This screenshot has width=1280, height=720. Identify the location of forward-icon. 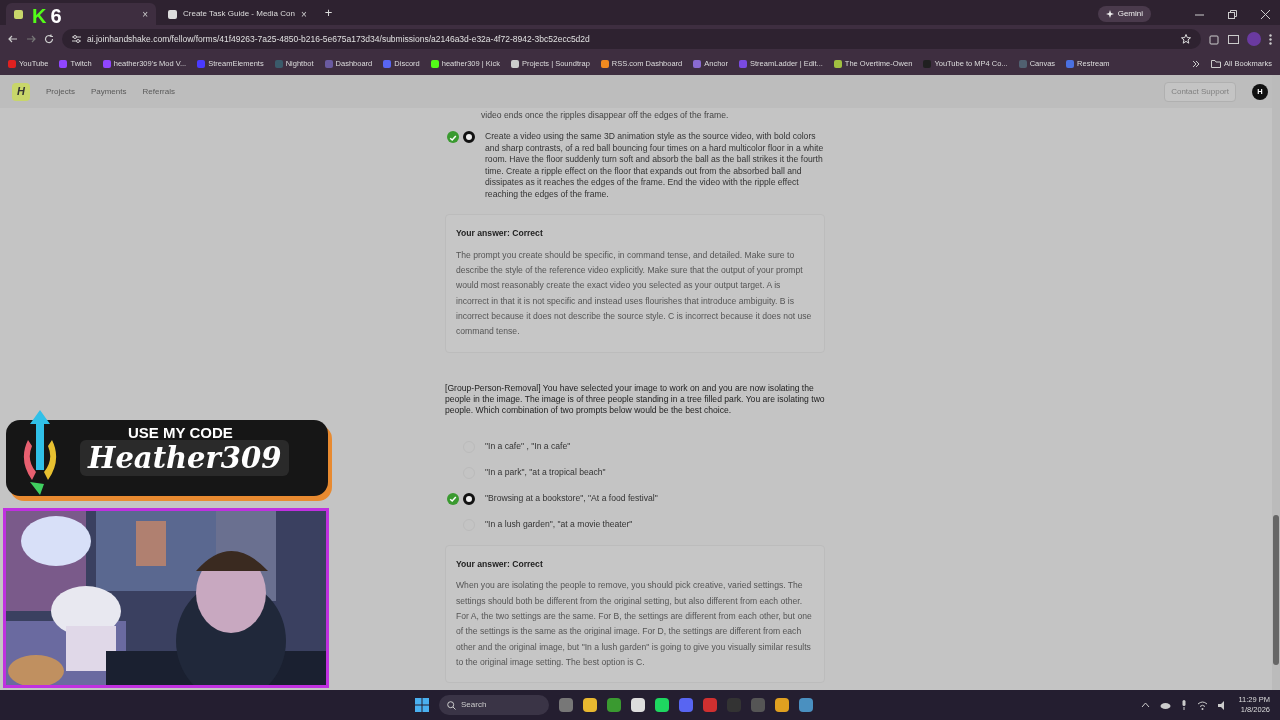
(31, 39).